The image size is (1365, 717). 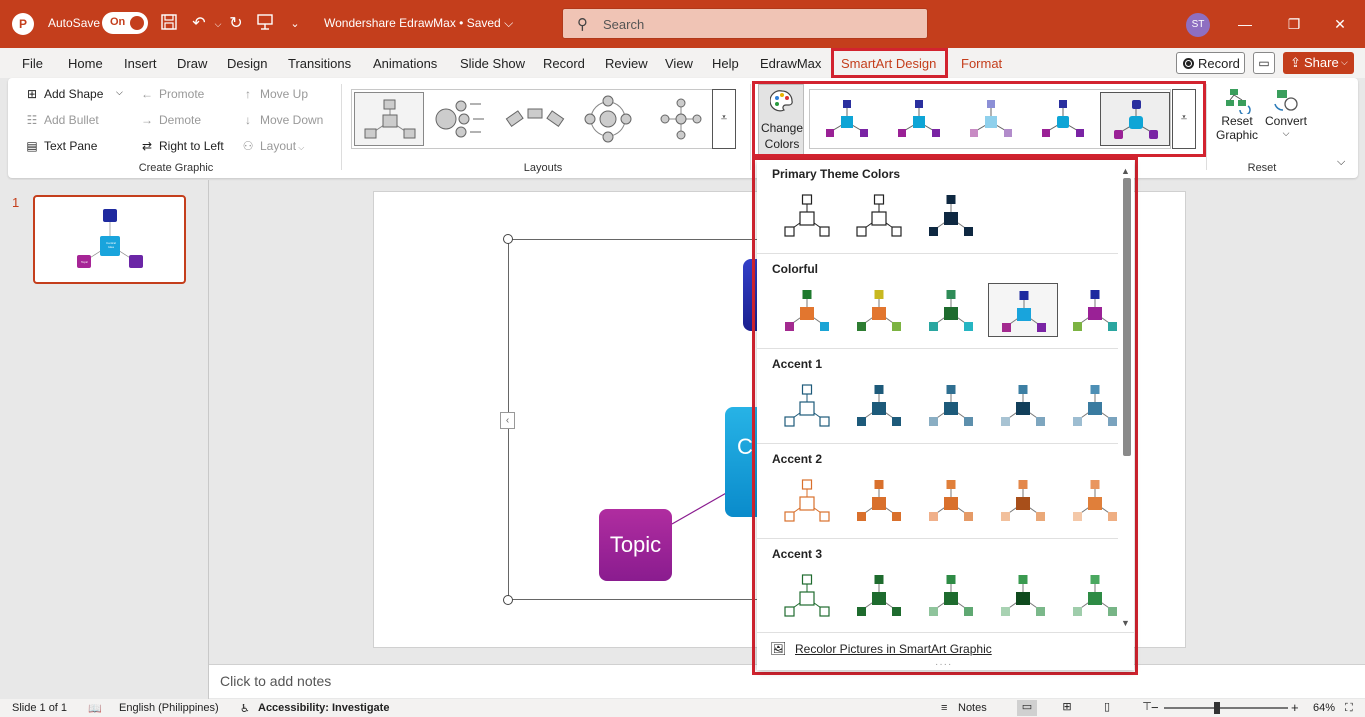 What do you see at coordinates (1324, 708) in the screenshot?
I see `zoom-level: 64%` at bounding box center [1324, 708].